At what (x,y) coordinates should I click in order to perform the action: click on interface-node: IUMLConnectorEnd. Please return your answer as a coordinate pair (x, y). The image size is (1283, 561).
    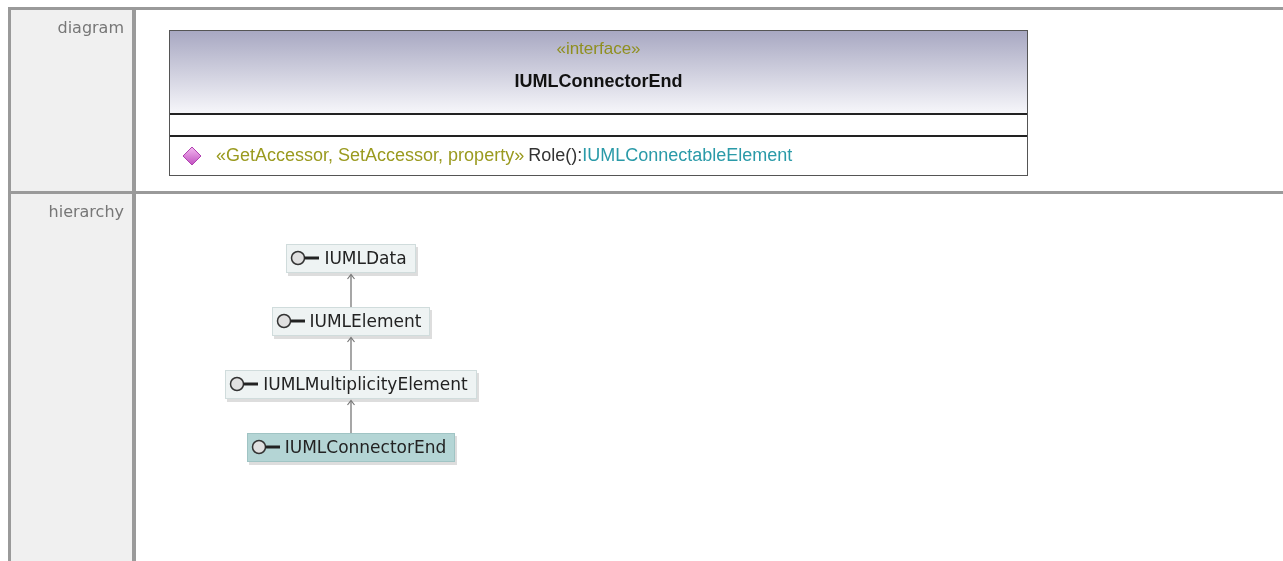
    Looking at the image, I should click on (351, 447).